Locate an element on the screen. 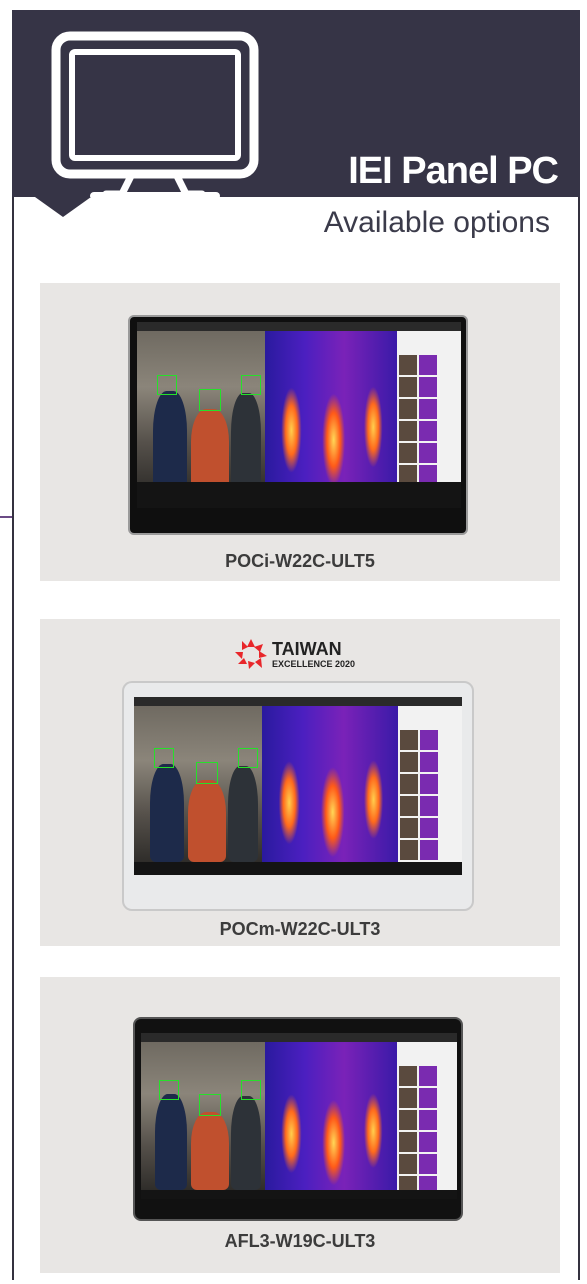 The image size is (587, 1284). taiwan-excellence-logo is located at coordinates (251, 654).